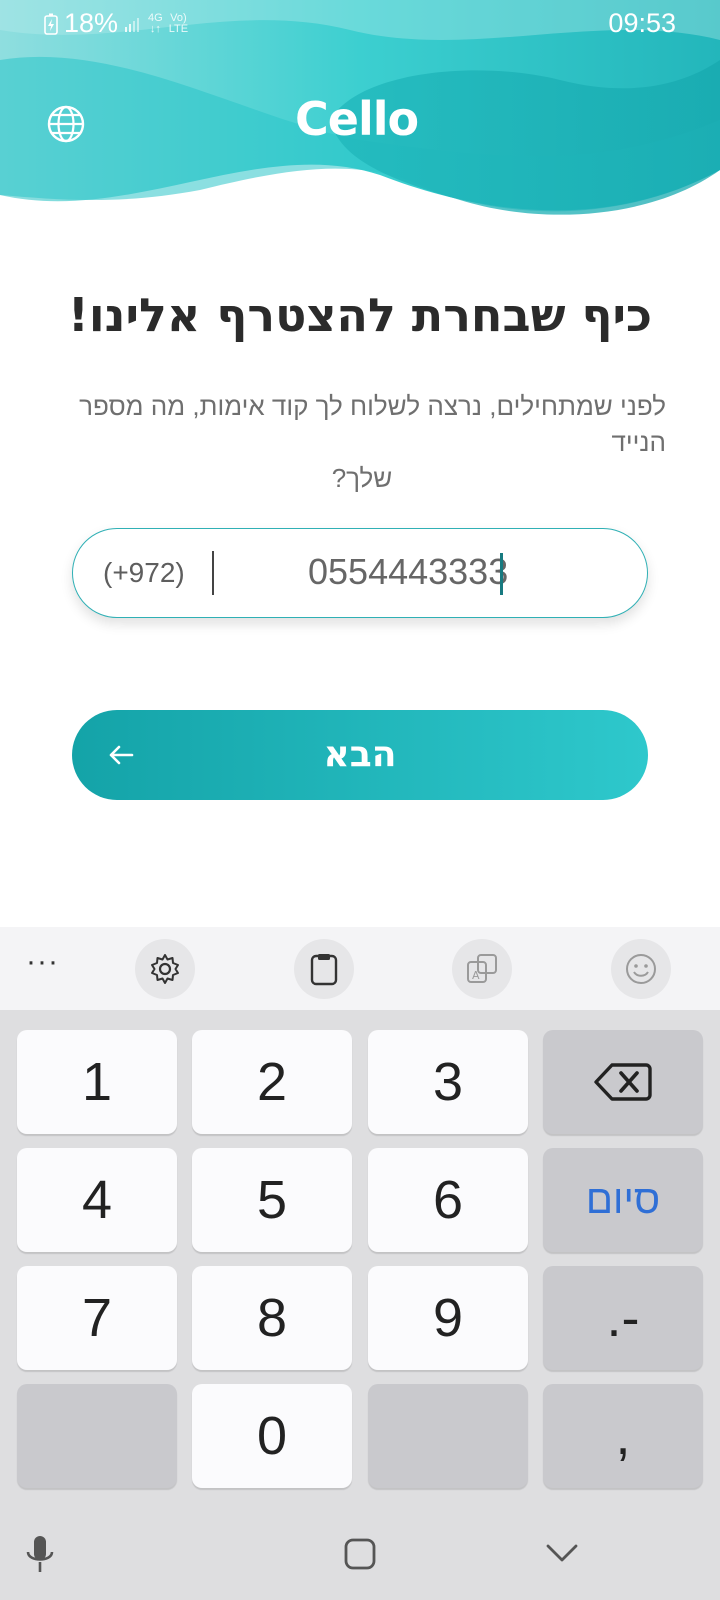  I want to click on translate-button: A, so click(482, 969).